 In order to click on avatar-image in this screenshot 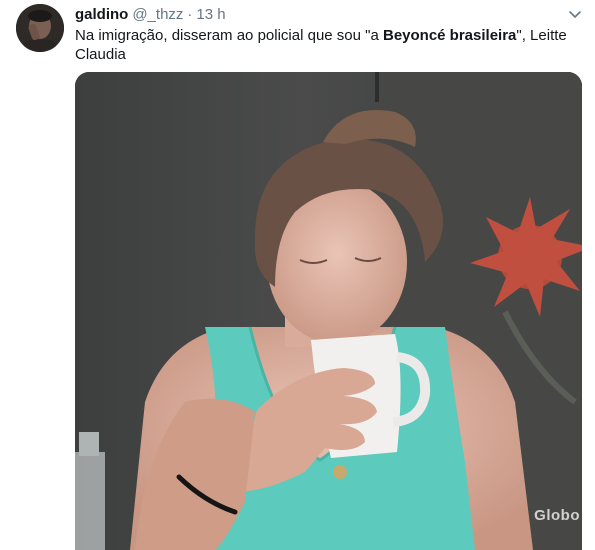, I will do `click(40, 28)`.